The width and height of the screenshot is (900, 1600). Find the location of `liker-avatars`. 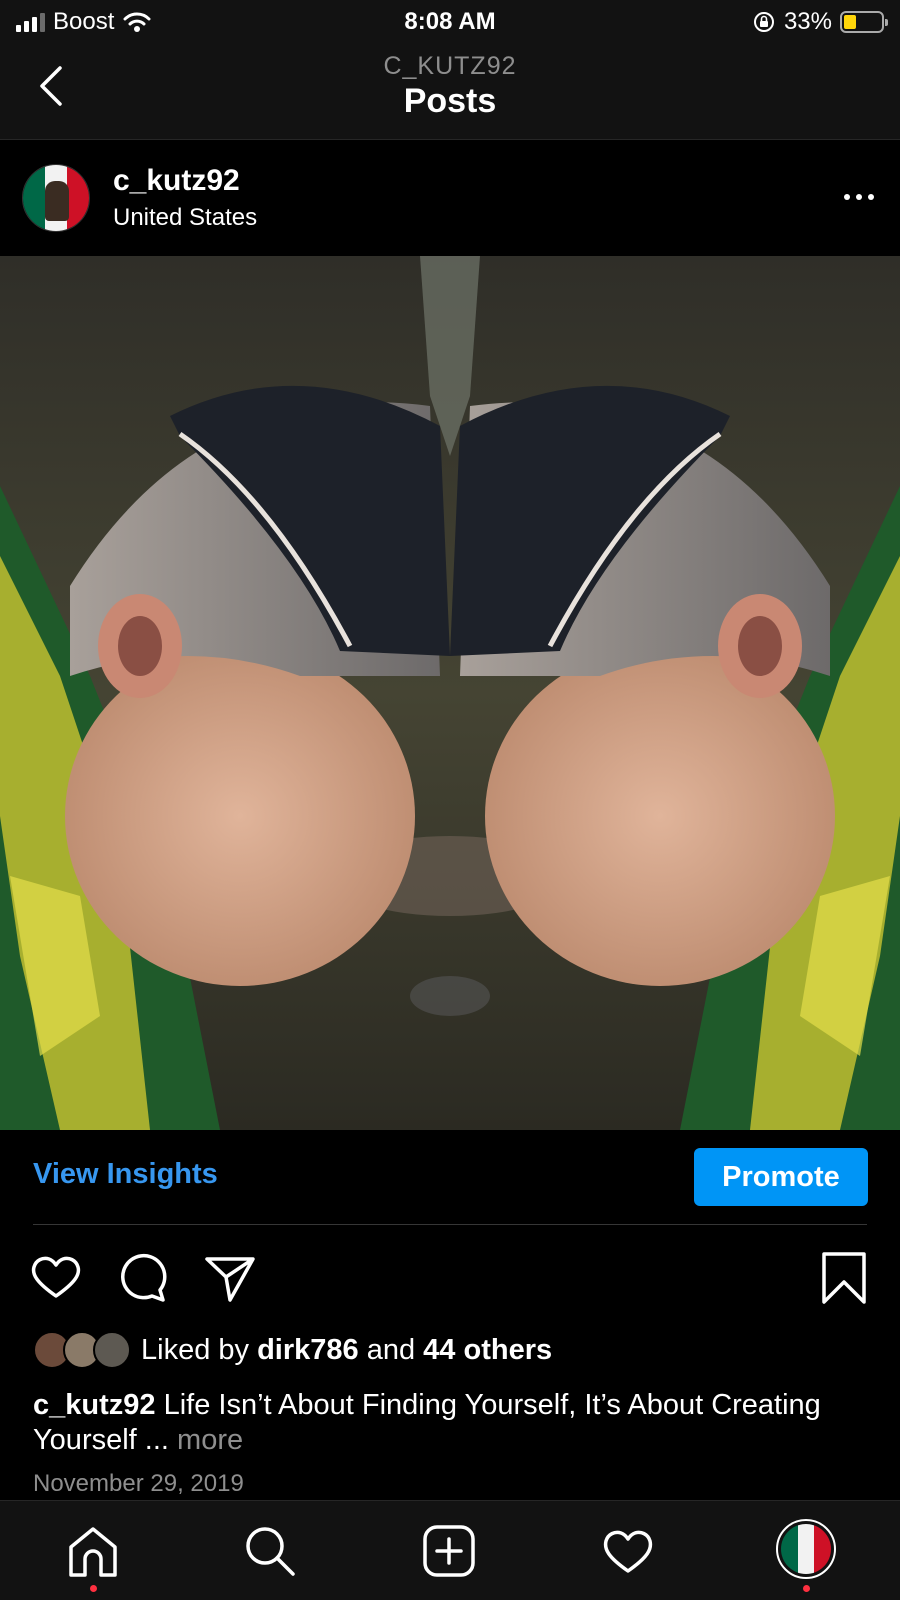

liker-avatars is located at coordinates (83, 1350).